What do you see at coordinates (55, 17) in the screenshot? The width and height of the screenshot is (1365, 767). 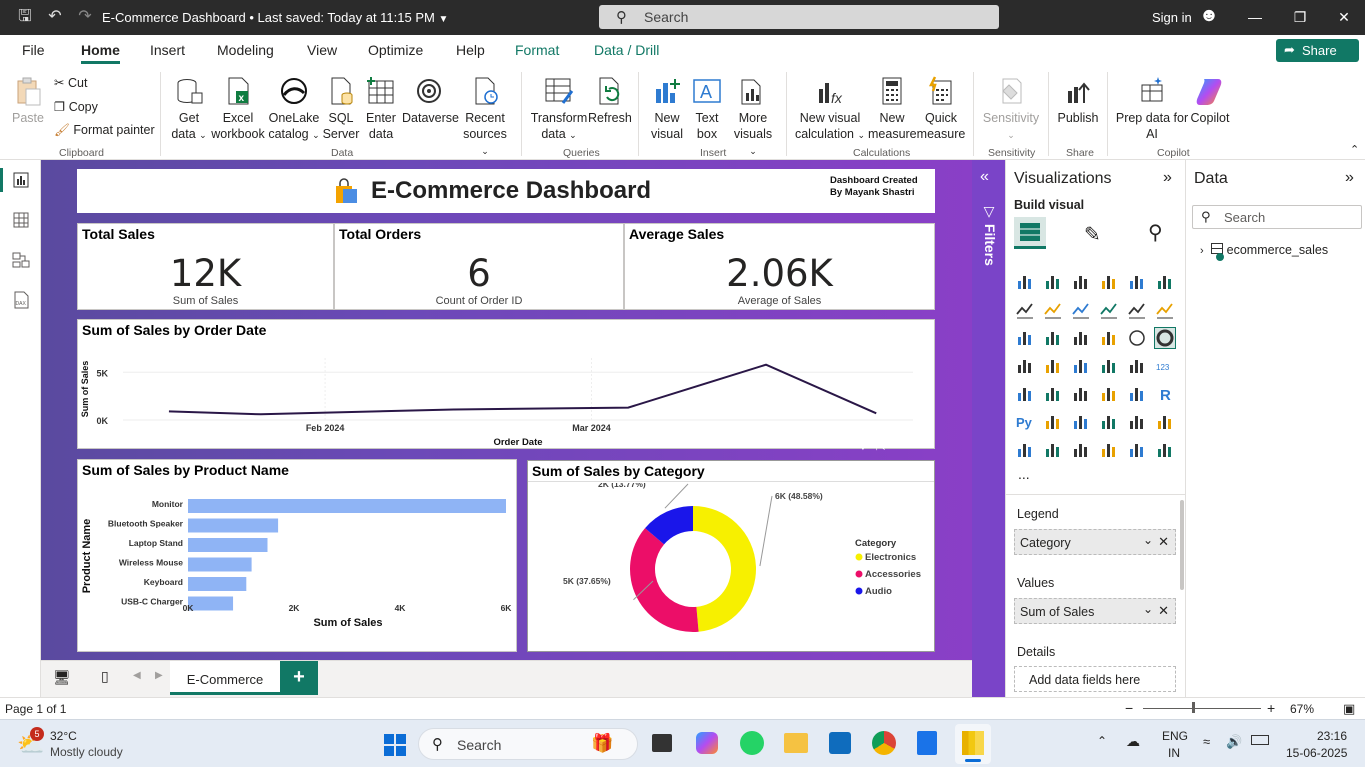 I see `undo-icon: ↶` at bounding box center [55, 17].